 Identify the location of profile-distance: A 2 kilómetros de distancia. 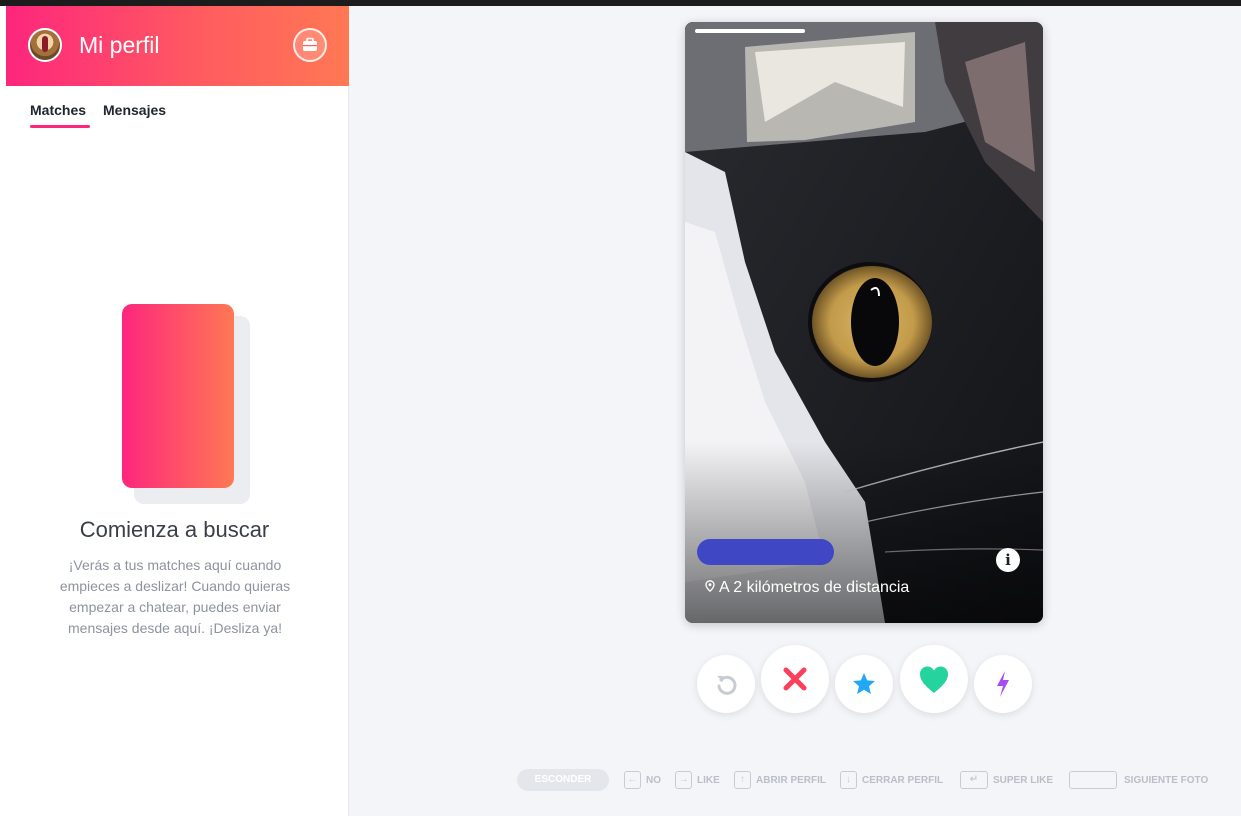
(807, 588).